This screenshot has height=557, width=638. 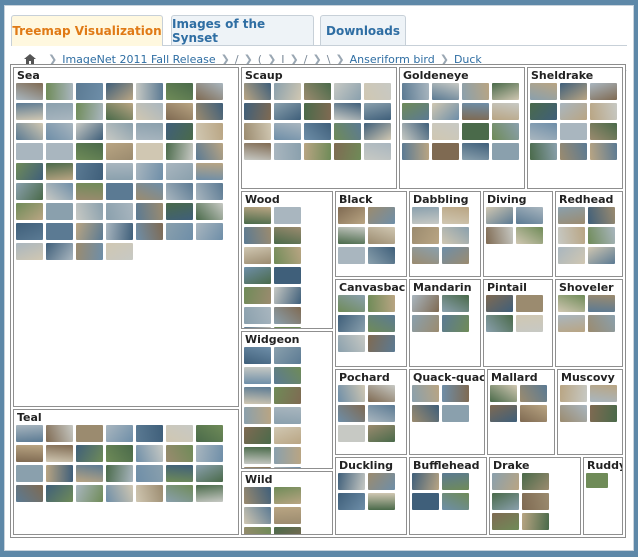 I want to click on treemap-cell-canvasback: Canvasback, so click(x=371, y=323).